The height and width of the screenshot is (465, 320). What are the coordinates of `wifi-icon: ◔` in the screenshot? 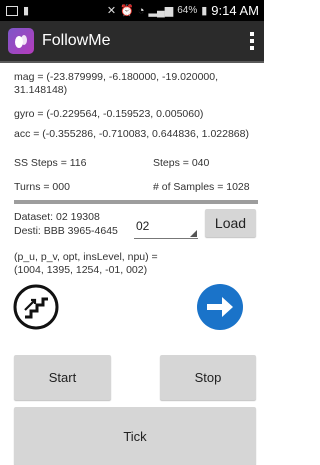 It's located at (141, 10).